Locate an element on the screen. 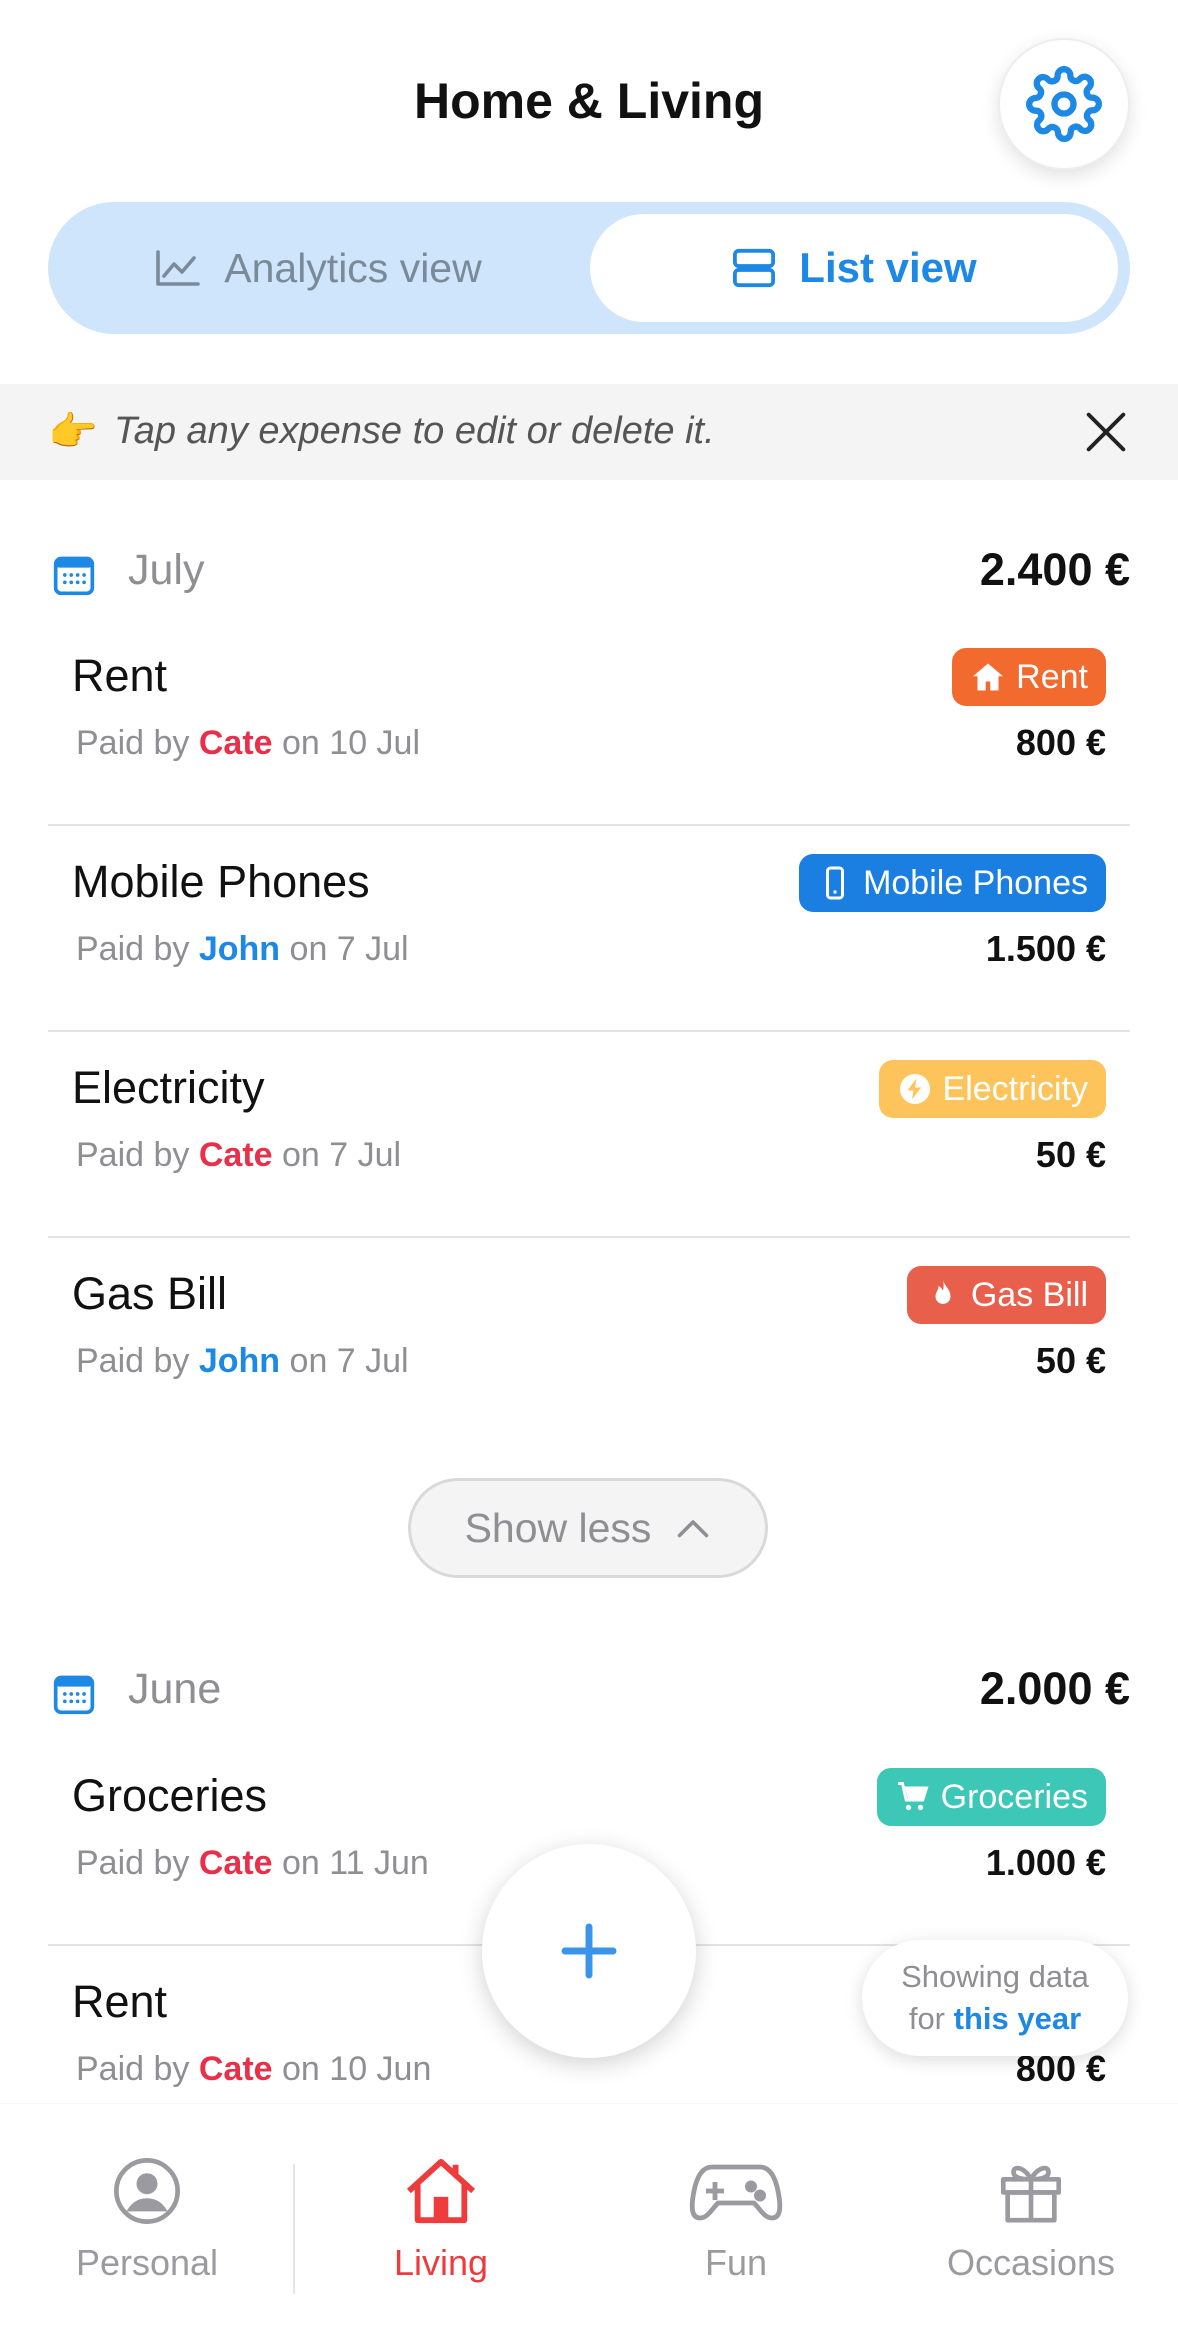  expense-row: Rent Rent Paid by Cate on 10 Jul 800 € is located at coordinates (589, 723).